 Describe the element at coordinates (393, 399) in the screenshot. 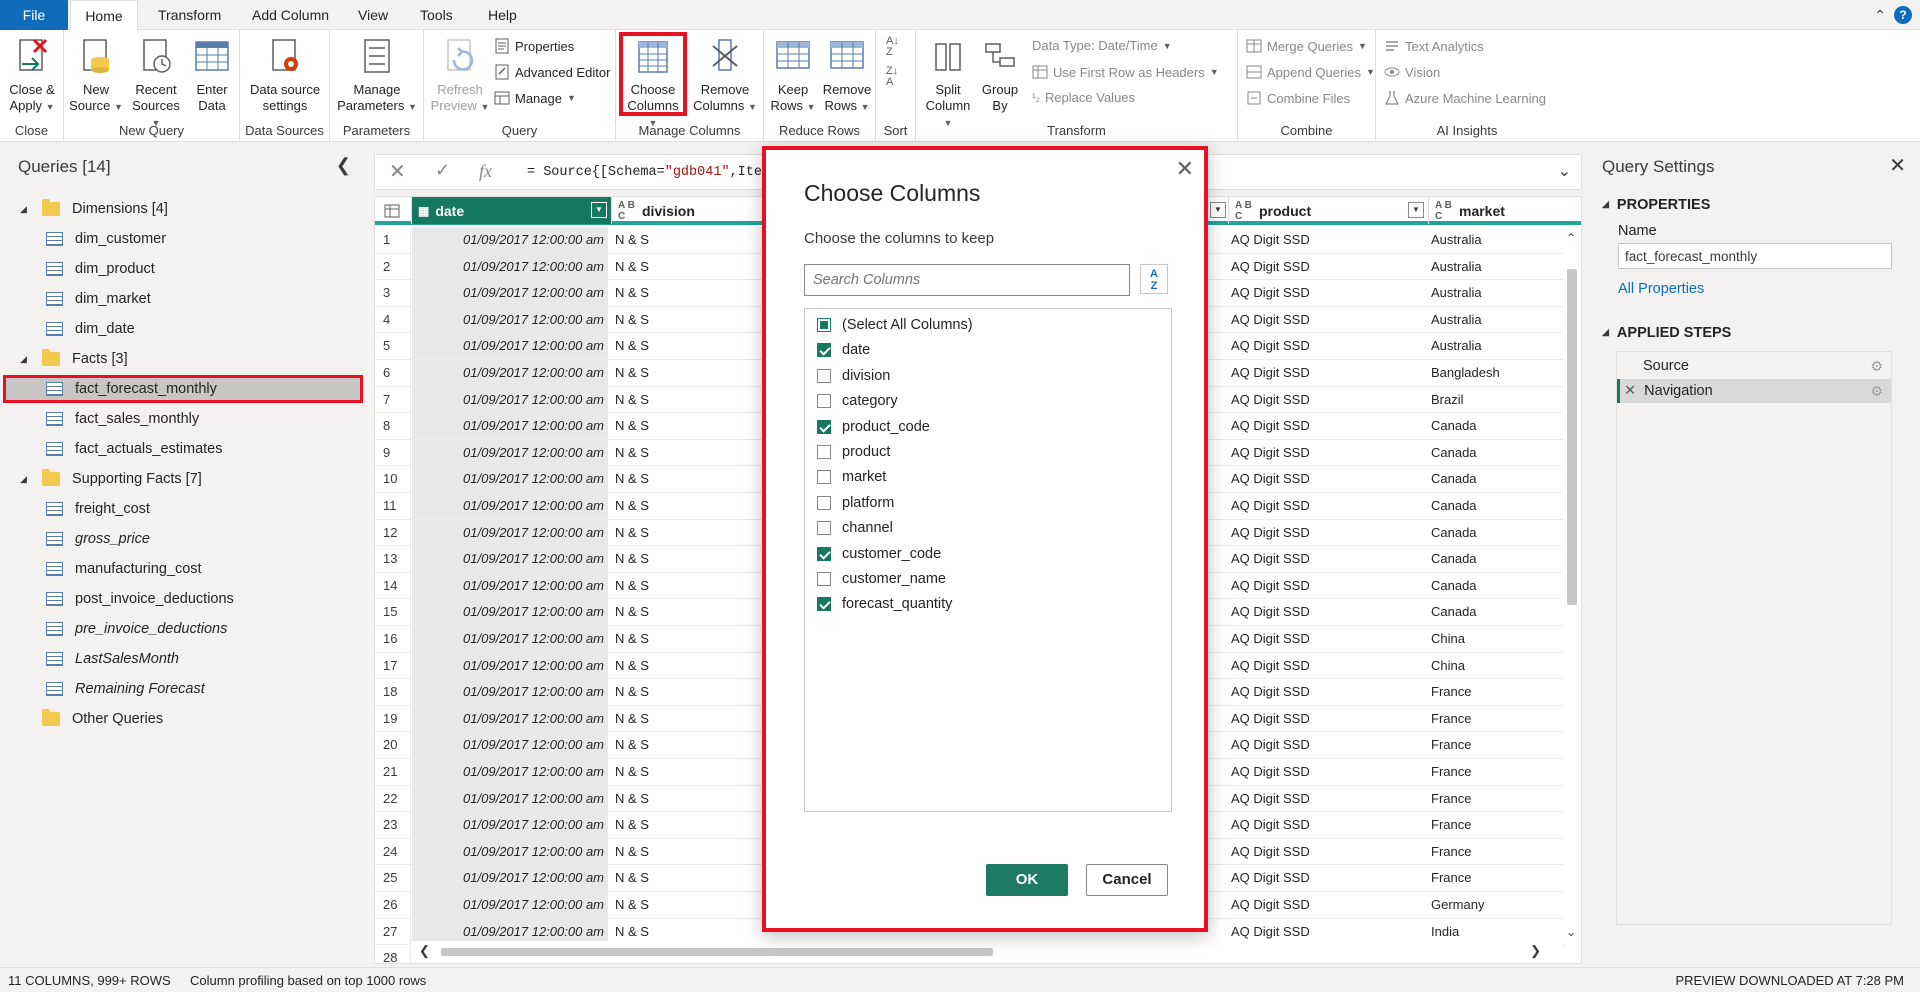

I see `row-number: 7` at that location.